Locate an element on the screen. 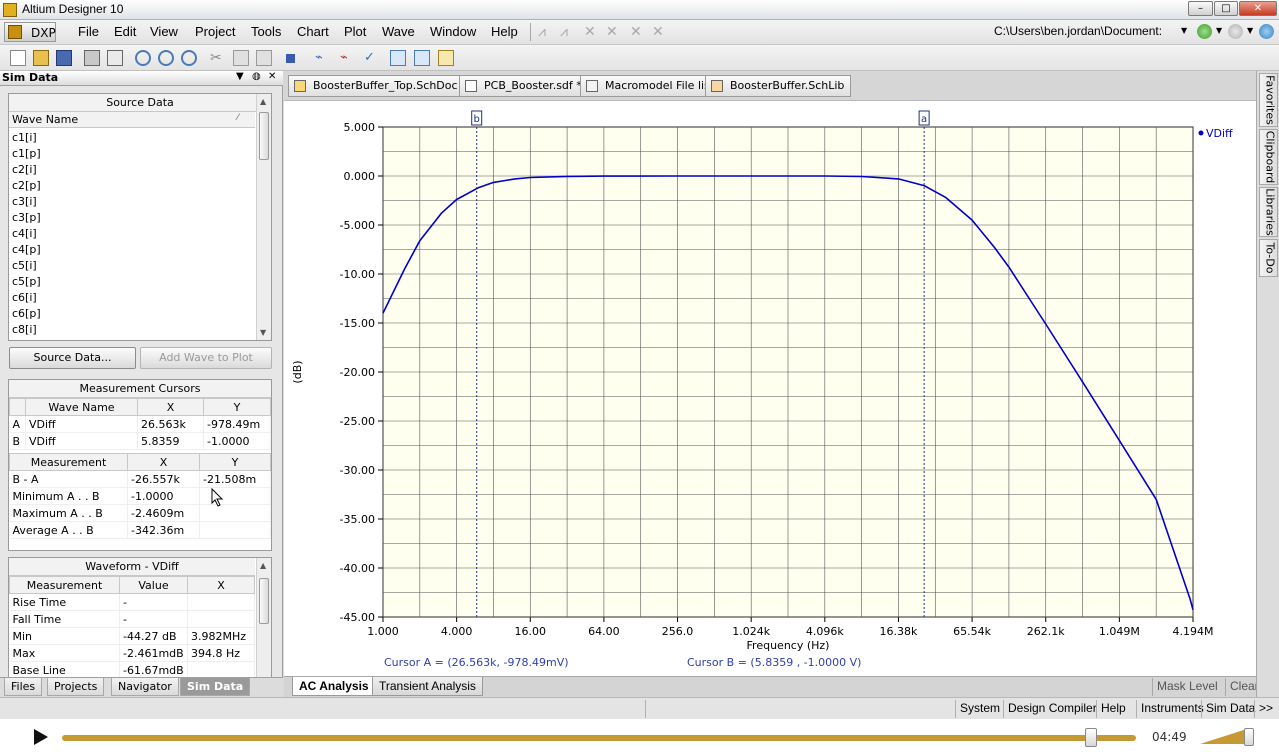 The width and height of the screenshot is (1279, 754). maximize-button: □ is located at coordinates (1226, 8).